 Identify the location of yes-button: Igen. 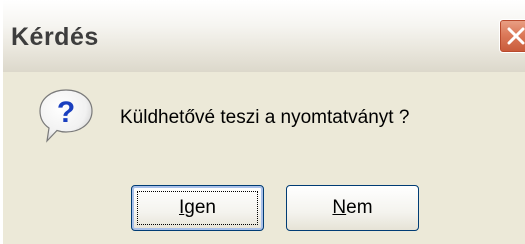
(197, 208).